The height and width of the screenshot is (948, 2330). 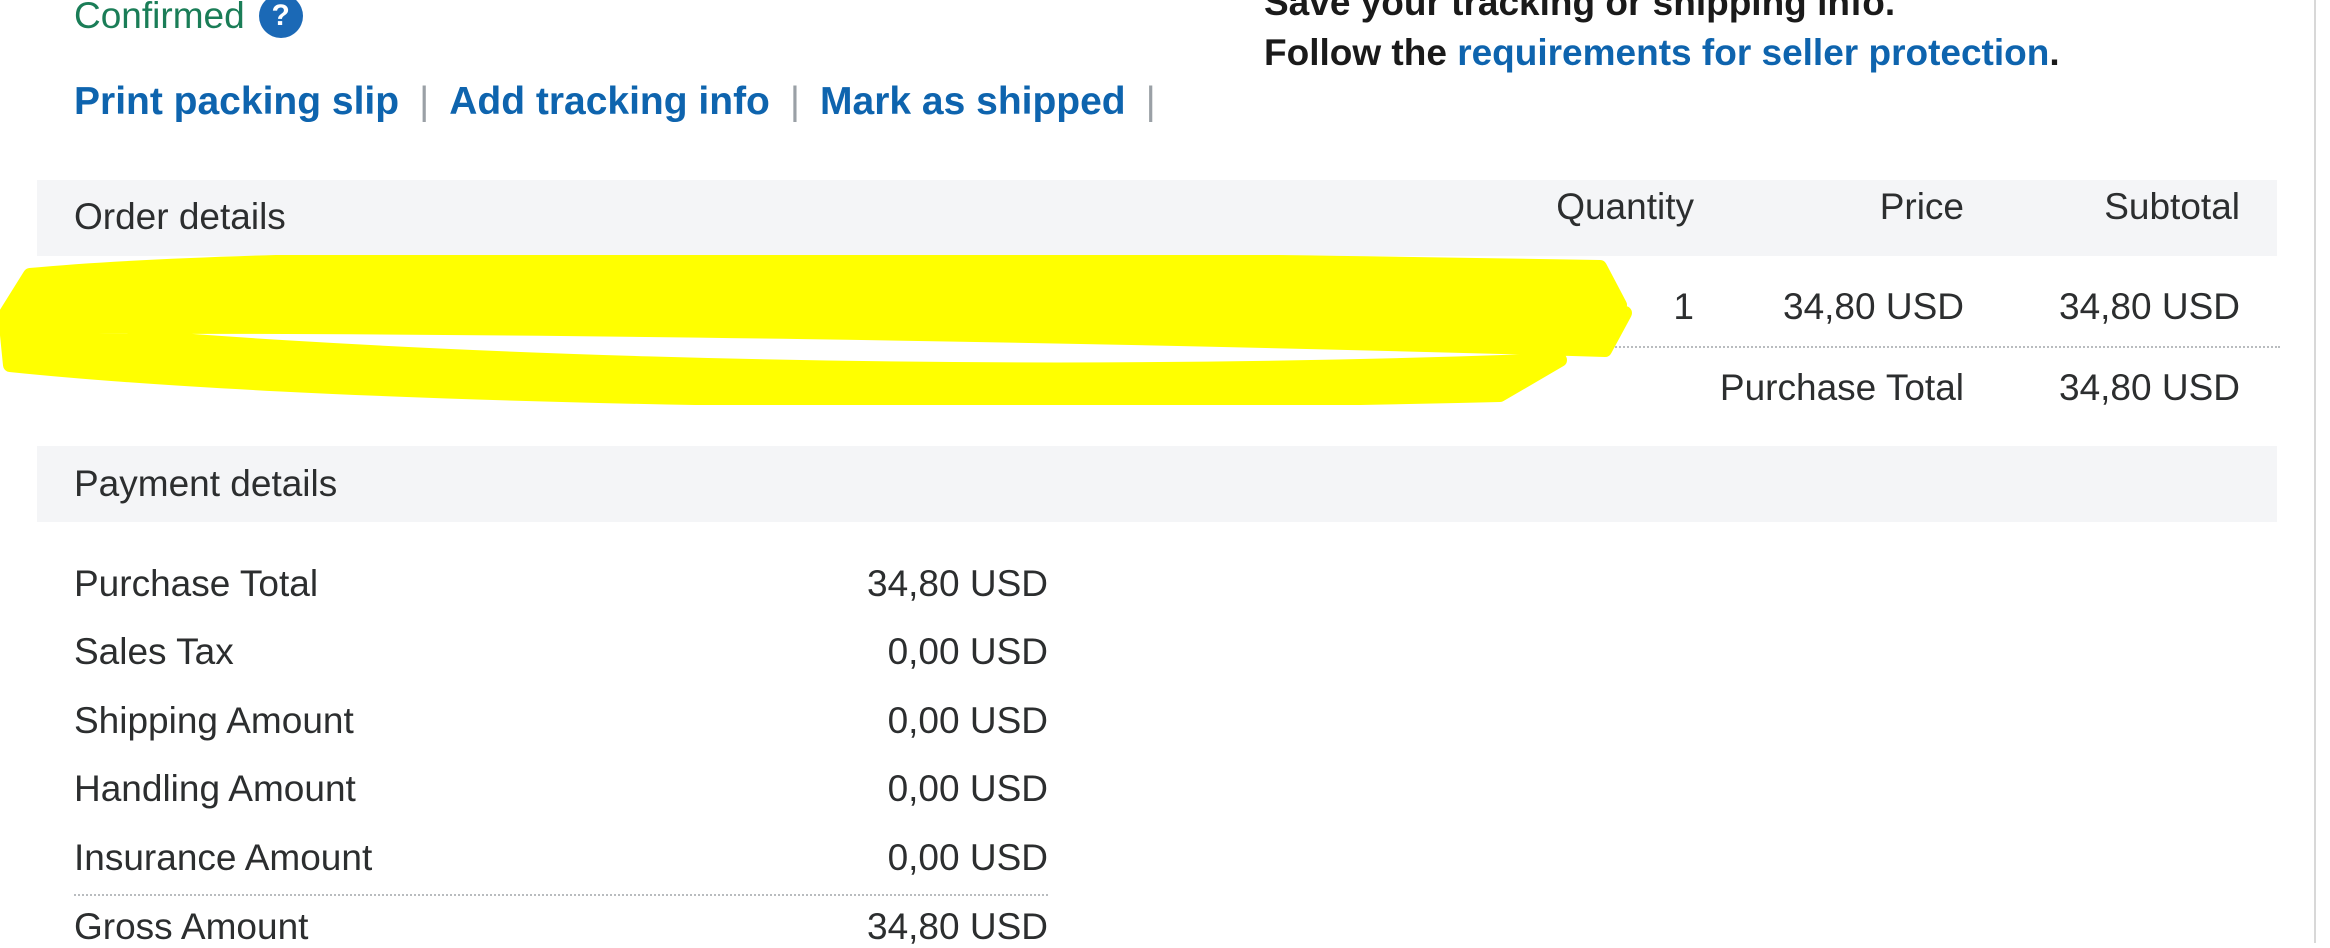 What do you see at coordinates (191, 926) in the screenshot?
I see `payment-label-gross-amount: Gross Amount` at bounding box center [191, 926].